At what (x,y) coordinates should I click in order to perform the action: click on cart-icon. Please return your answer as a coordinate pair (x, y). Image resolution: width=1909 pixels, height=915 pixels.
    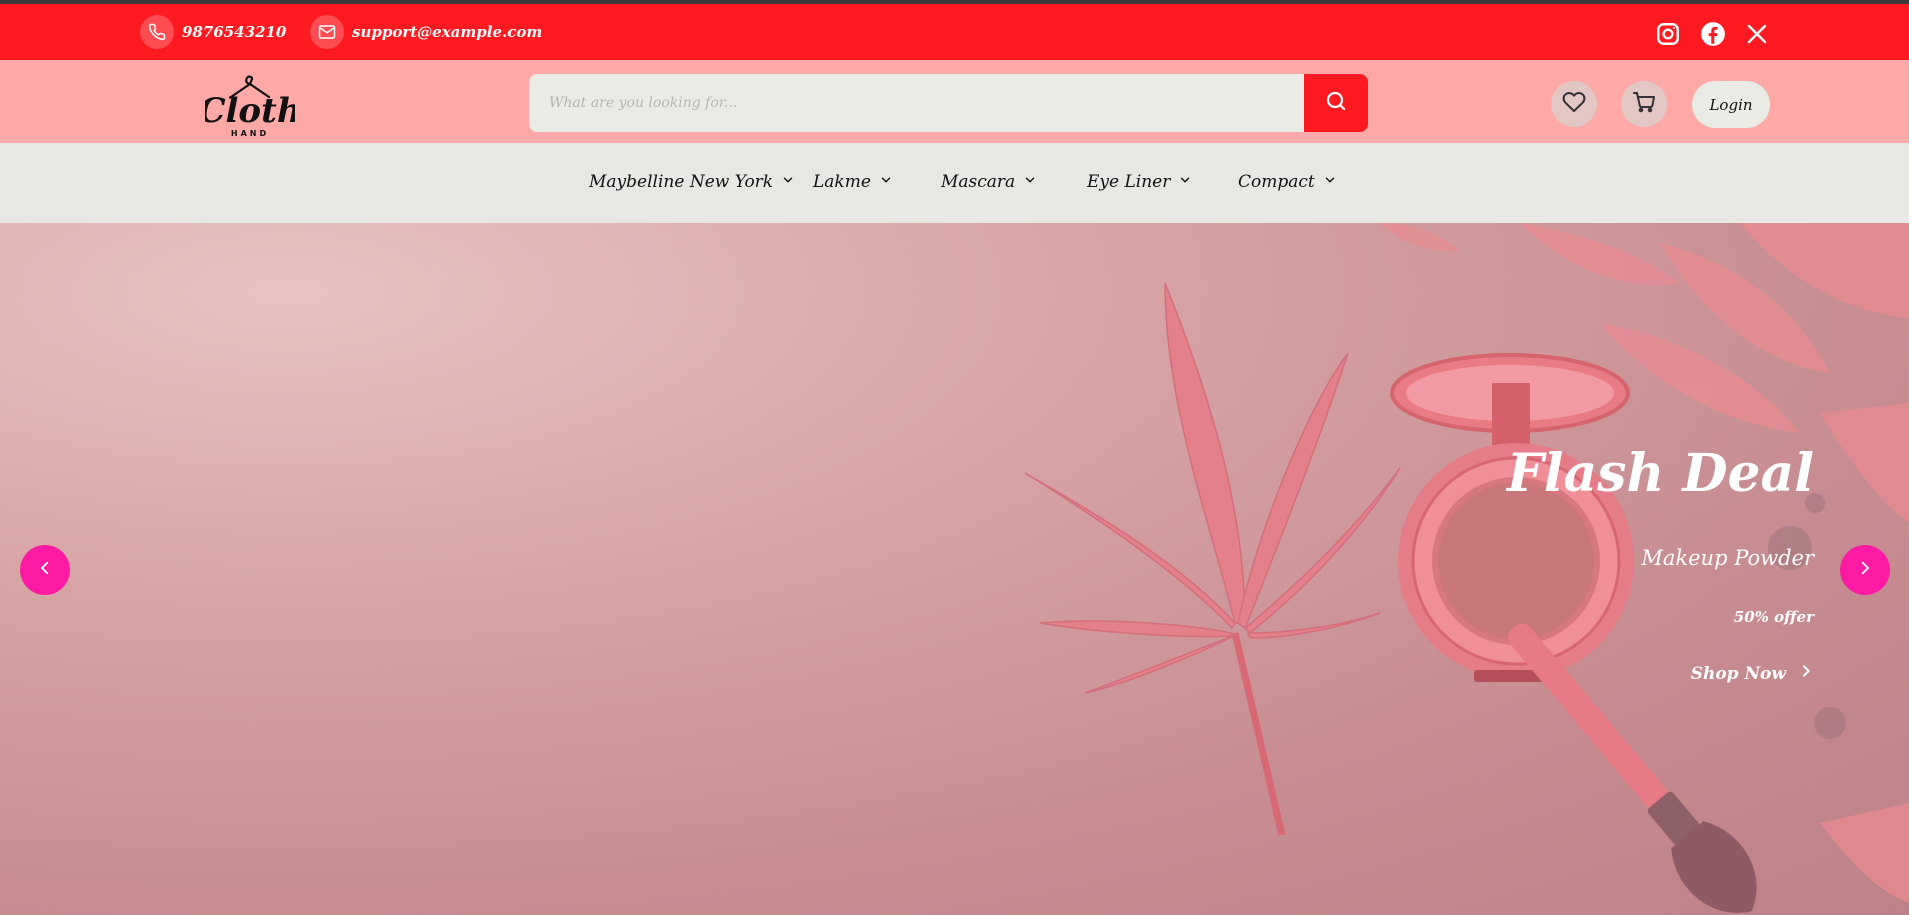
    Looking at the image, I should click on (1644, 104).